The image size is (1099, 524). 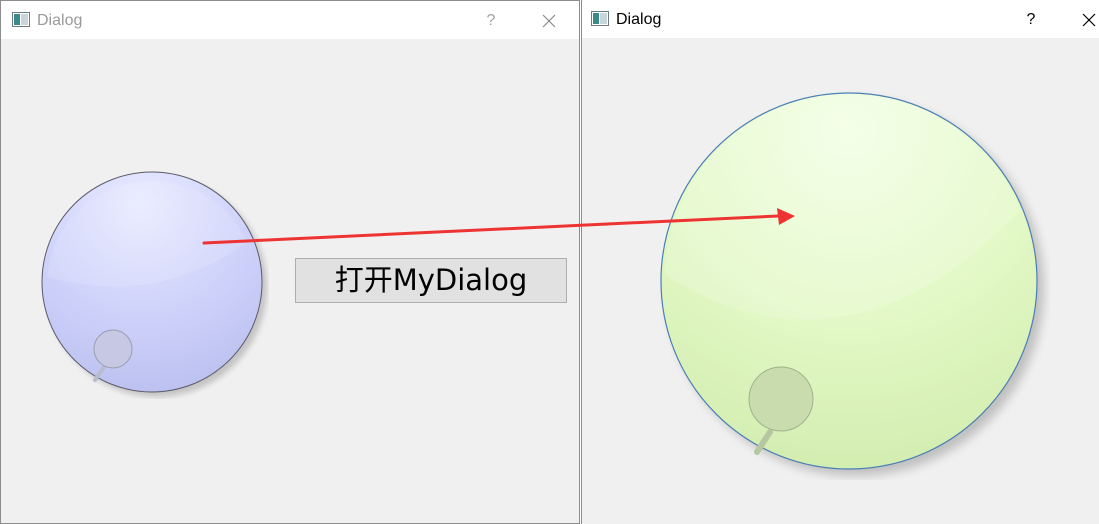 I want to click on open-mydialog-button: 打开MyDialog, so click(x=431, y=280).